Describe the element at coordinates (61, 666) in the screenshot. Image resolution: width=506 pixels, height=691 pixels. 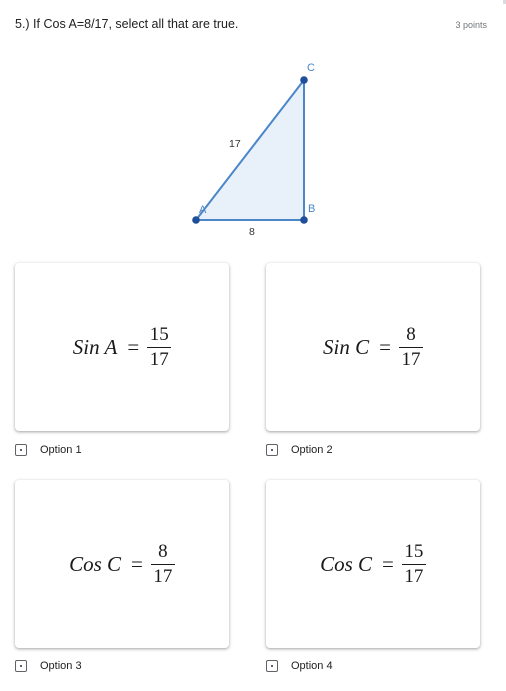
I see `option-3-label: Option 3` at that location.